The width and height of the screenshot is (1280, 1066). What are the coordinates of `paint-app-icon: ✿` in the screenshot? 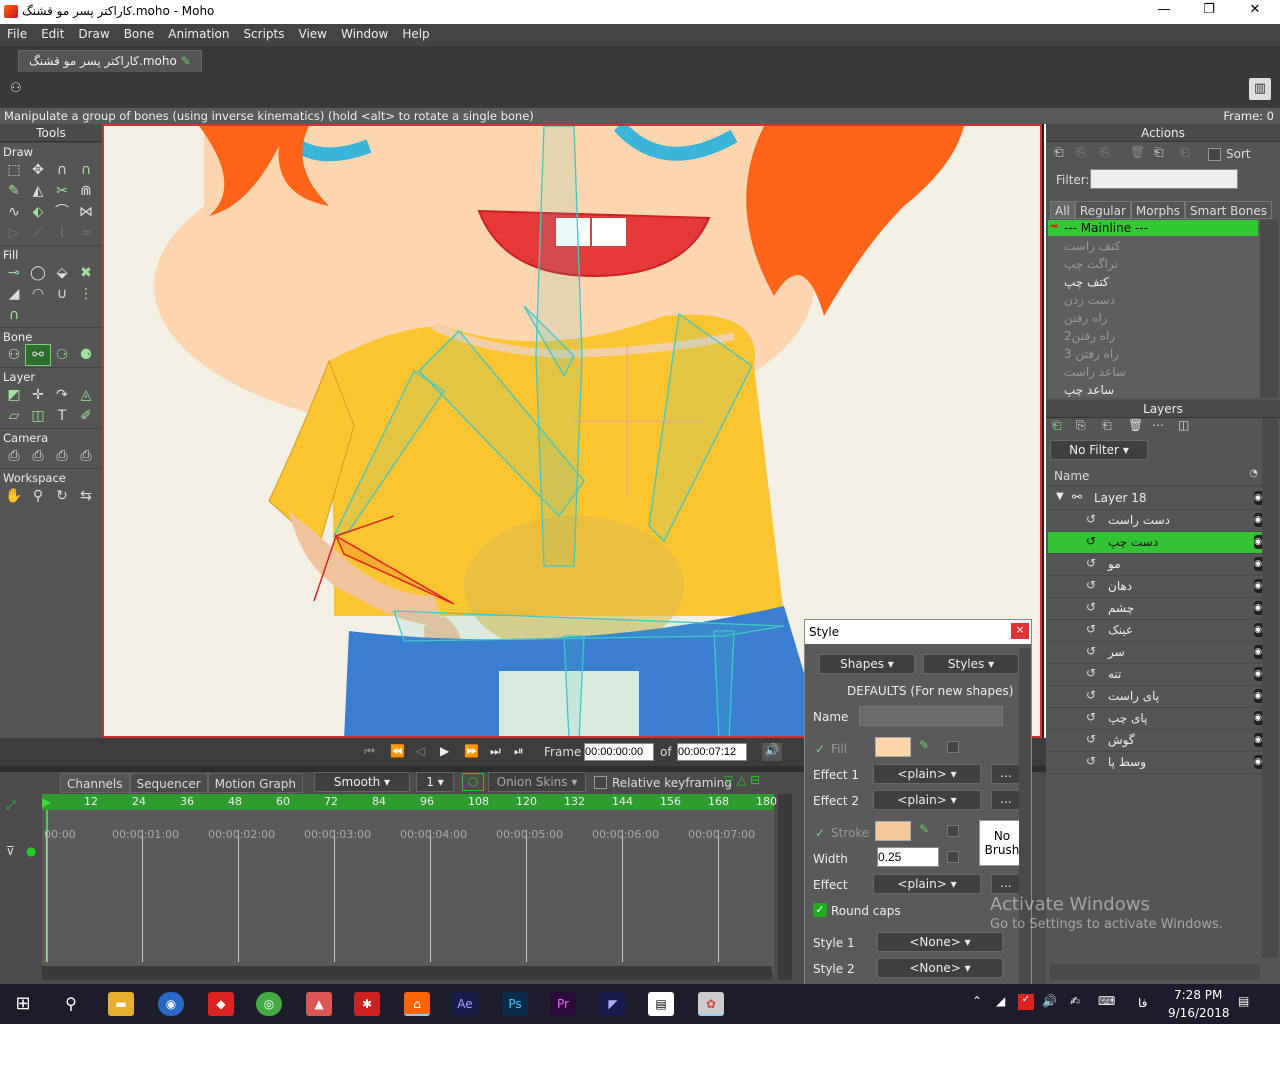 It's located at (711, 1004).